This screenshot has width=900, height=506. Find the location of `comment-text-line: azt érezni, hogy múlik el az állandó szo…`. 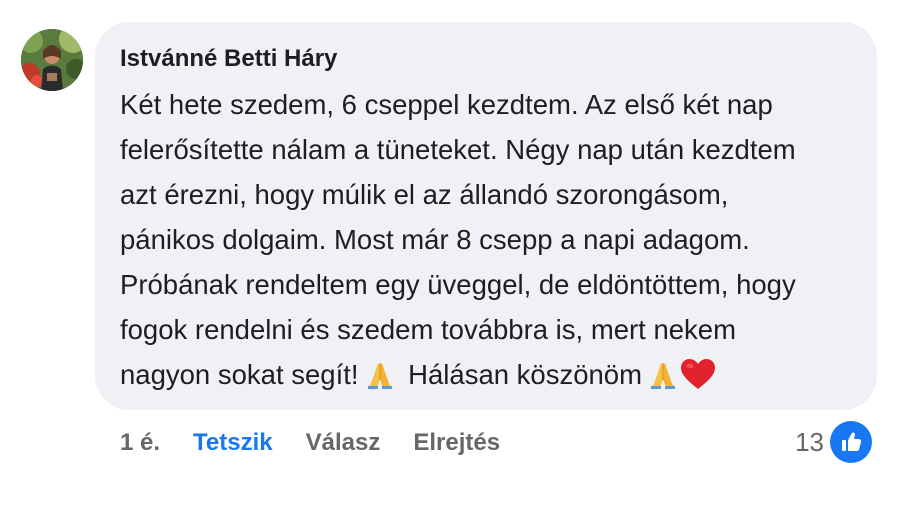

comment-text-line: azt érezni, hogy múlik el az állandó szo… is located at coordinates (424, 194).